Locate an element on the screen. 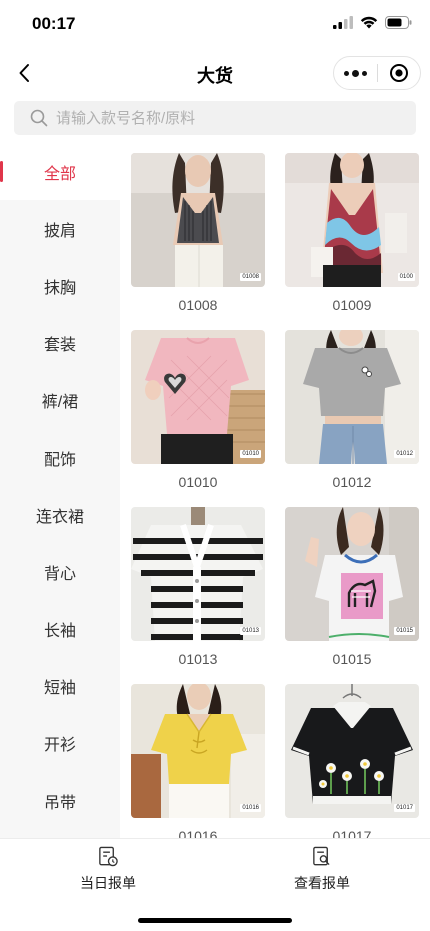 The image size is (430, 931). product-code: 01008 is located at coordinates (198, 305).